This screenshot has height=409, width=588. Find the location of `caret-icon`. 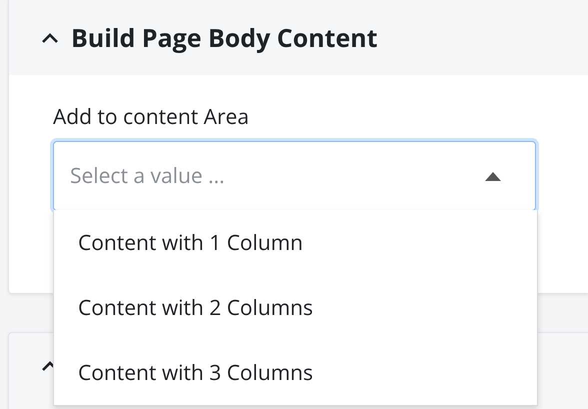

caret-icon is located at coordinates (50, 38).